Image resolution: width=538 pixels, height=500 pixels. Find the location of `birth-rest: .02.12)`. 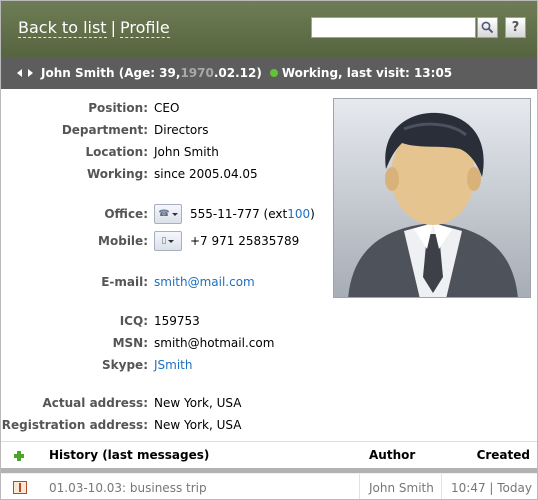

birth-rest: .02.12) is located at coordinates (237, 73).